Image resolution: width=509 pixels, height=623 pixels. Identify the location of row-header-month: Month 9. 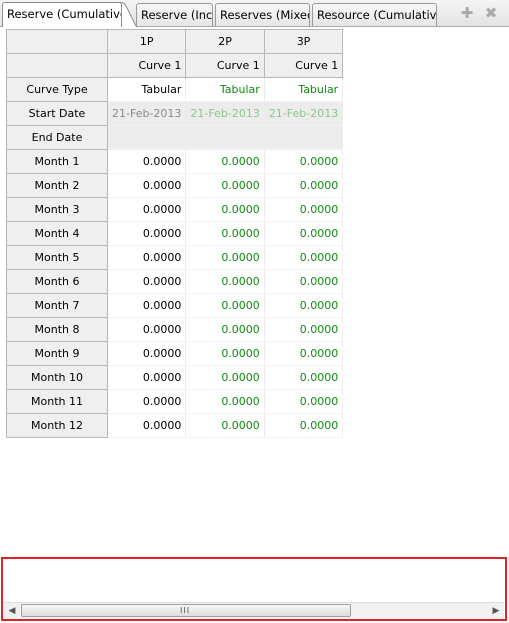
(57, 353).